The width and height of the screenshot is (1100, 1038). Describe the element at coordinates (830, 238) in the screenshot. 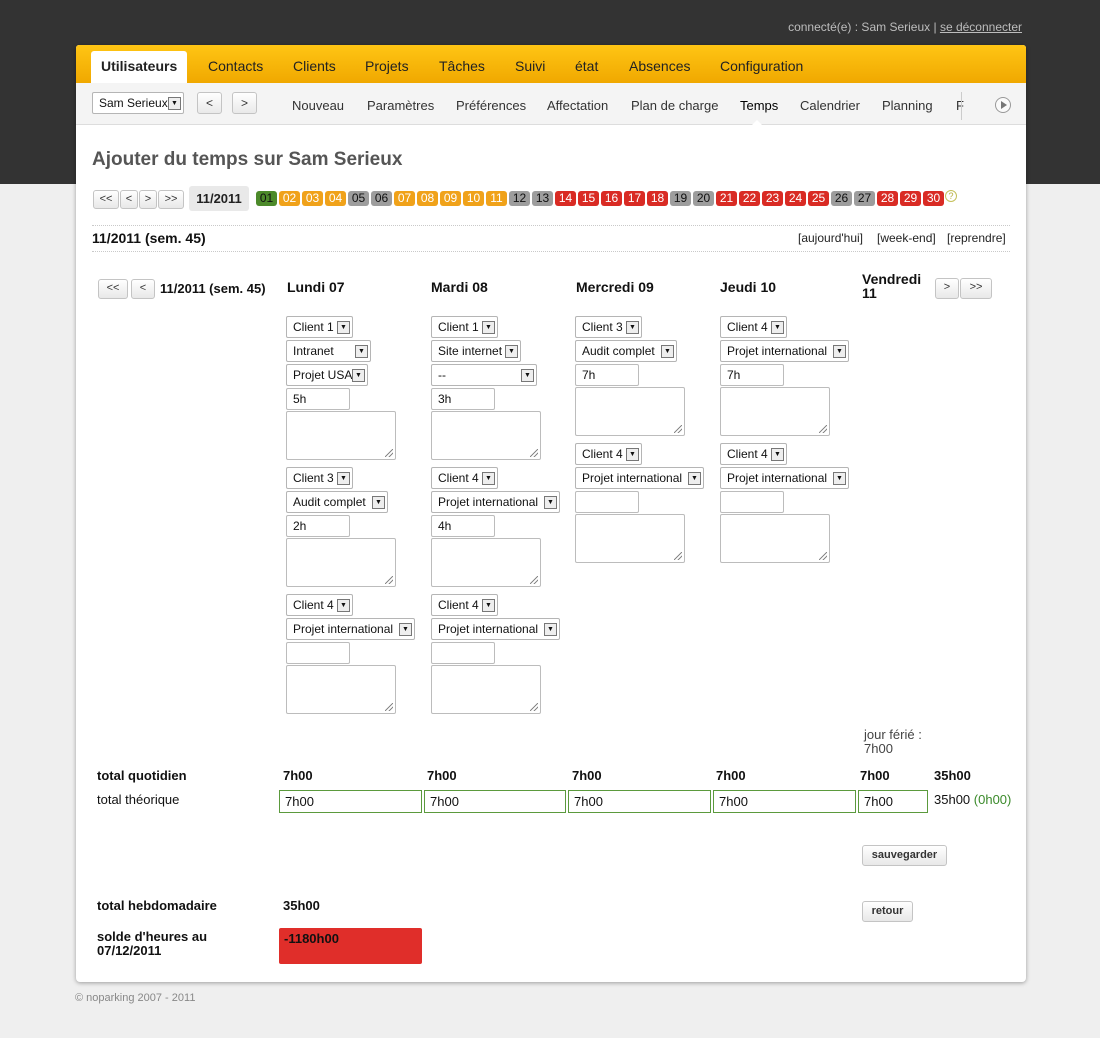

I see `today-link: [aujourd'hui]` at that location.